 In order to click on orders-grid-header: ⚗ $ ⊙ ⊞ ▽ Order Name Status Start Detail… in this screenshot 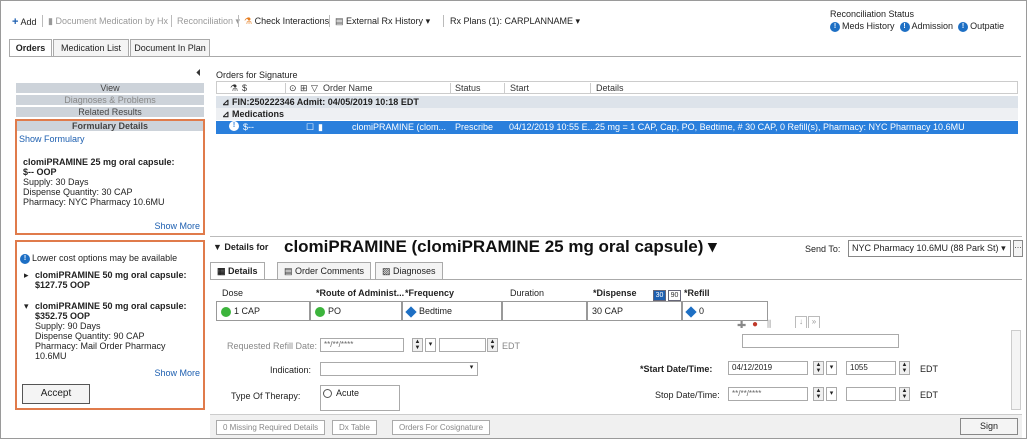, I will do `click(617, 87)`.